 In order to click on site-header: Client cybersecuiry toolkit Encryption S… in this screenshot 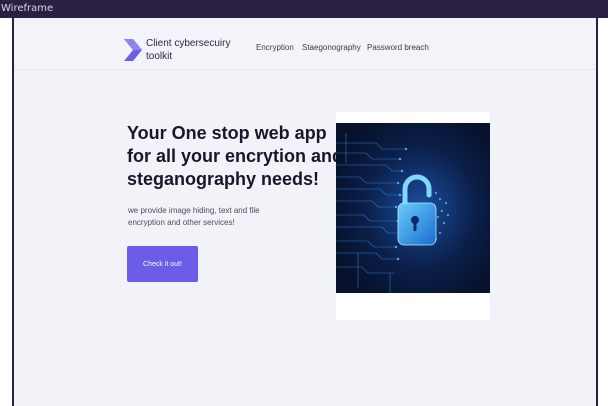, I will do `click(305, 44)`.